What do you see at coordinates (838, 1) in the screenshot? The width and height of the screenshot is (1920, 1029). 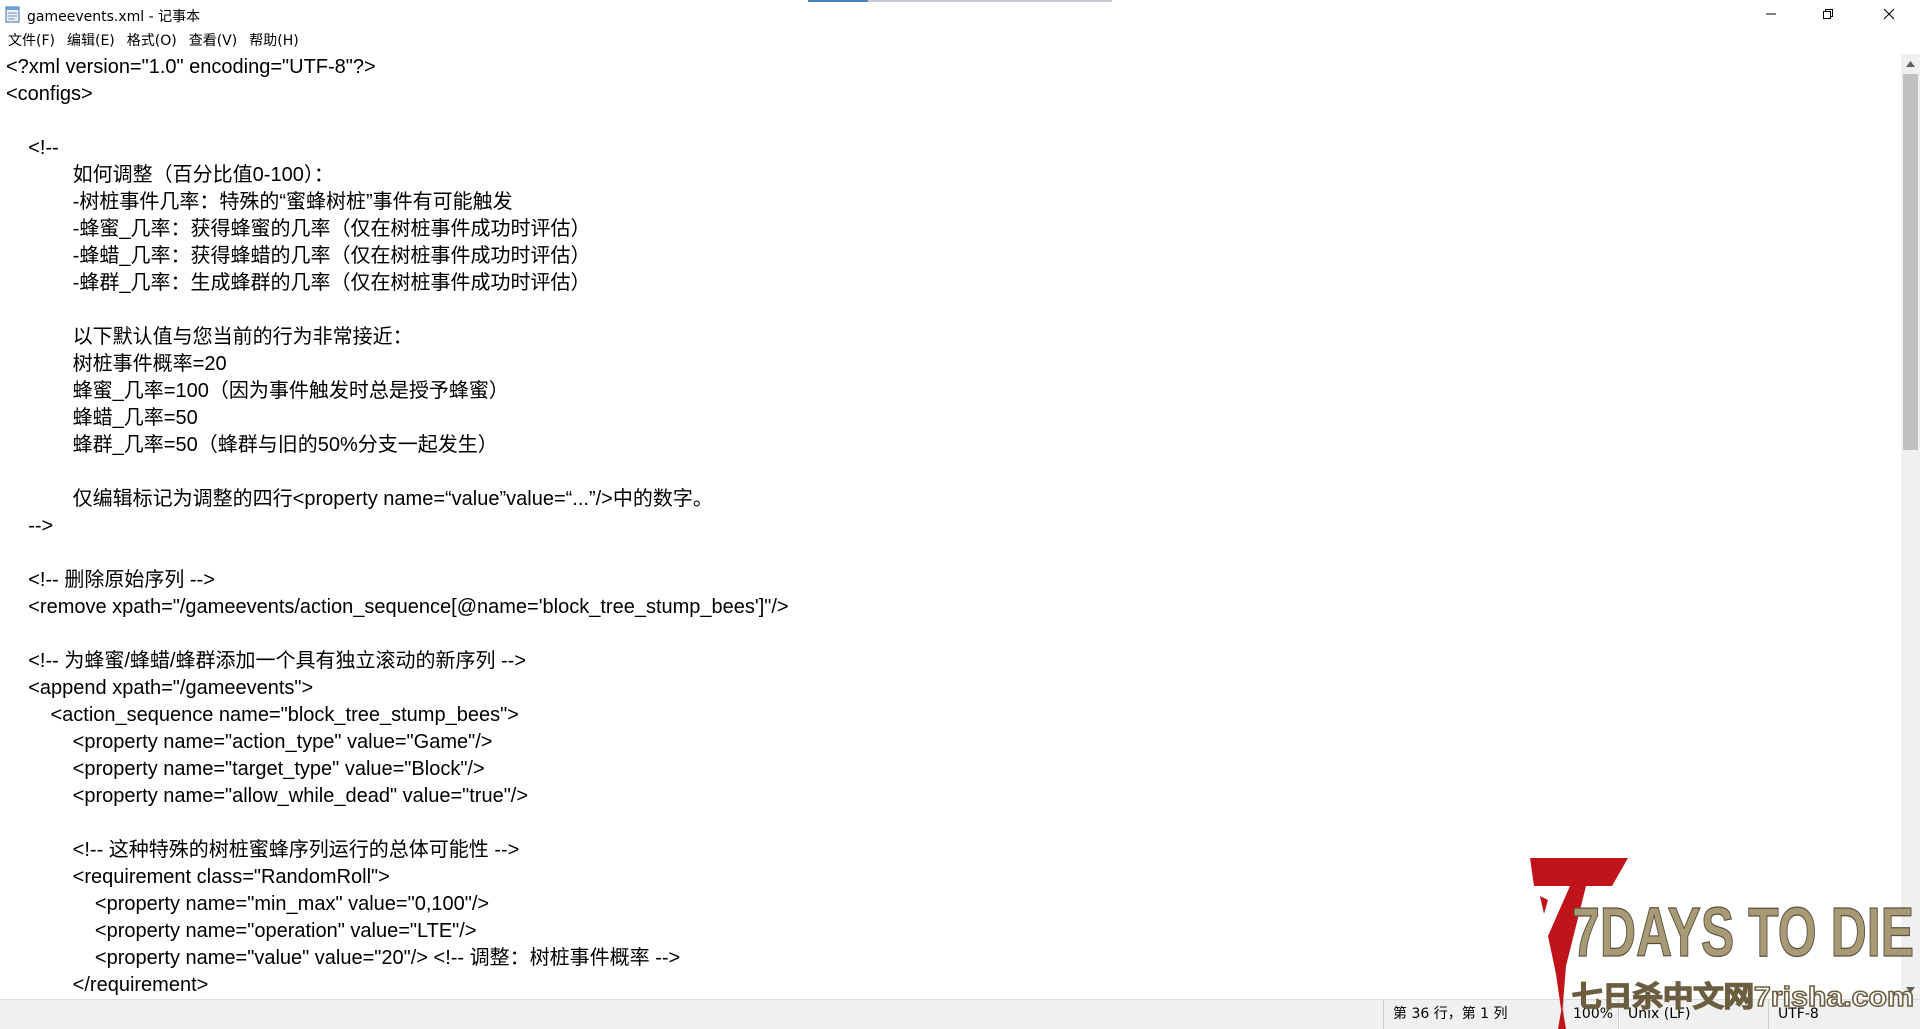 I see `titlebar-accent` at bounding box center [838, 1].